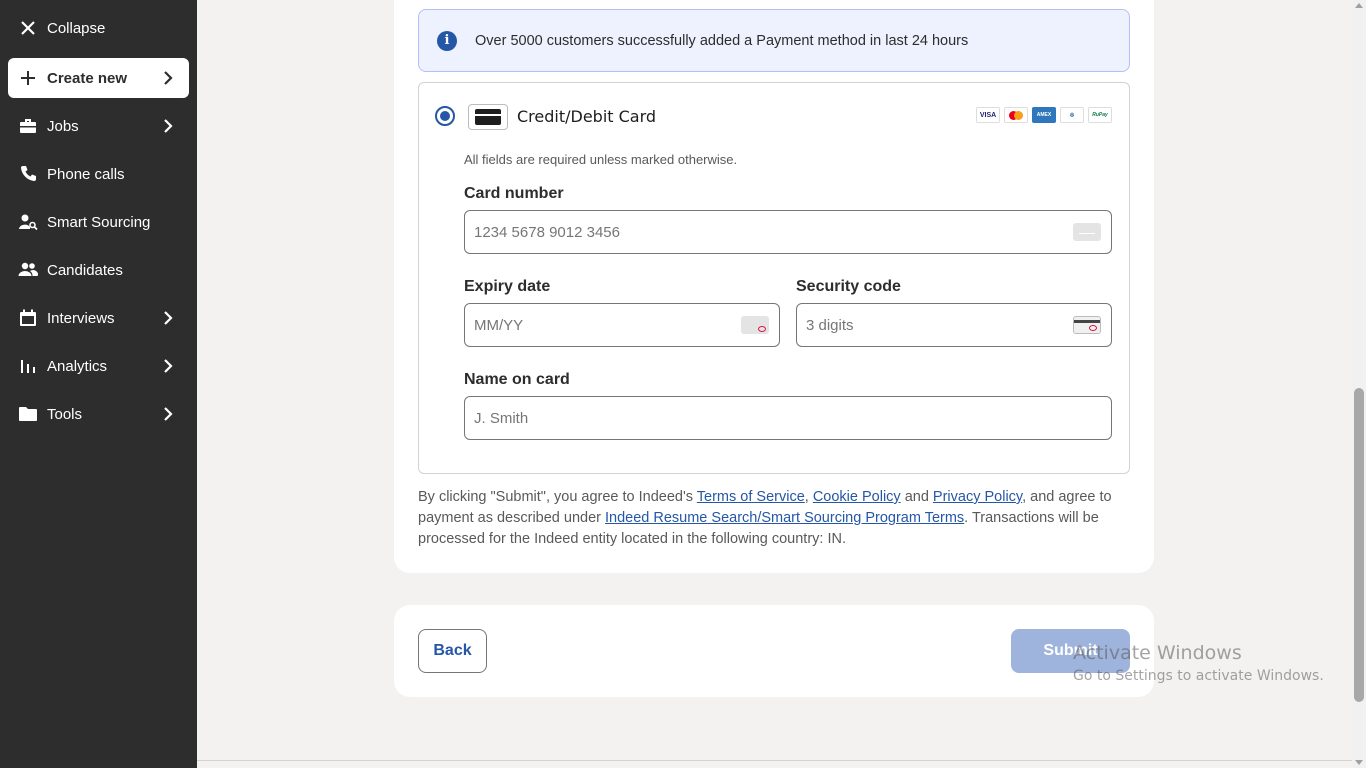  What do you see at coordinates (1359, 762) in the screenshot?
I see `scroll-down-icon` at bounding box center [1359, 762].